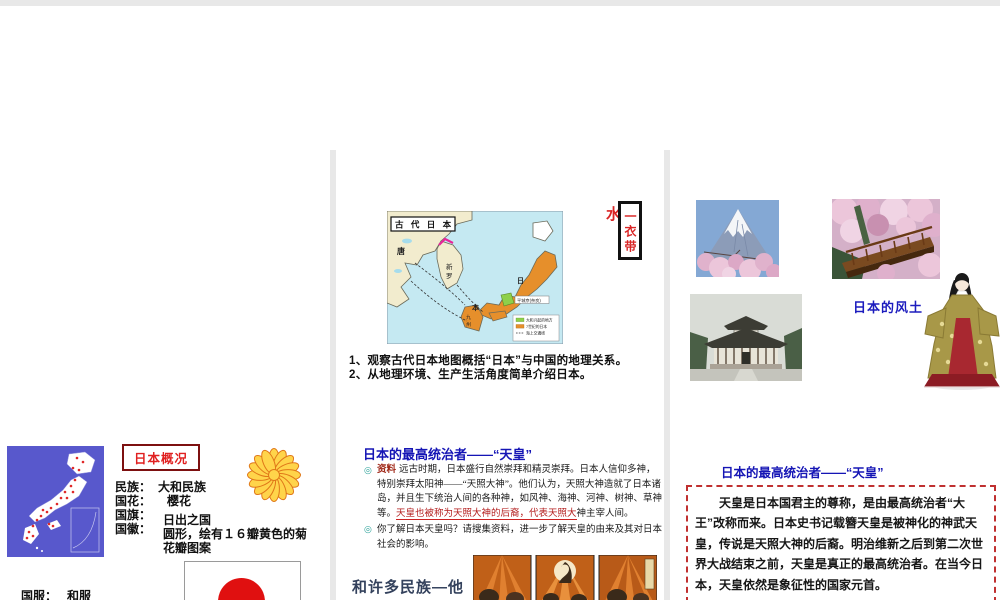  What do you see at coordinates (529, 300) in the screenshot?
I see `map-label-capital: 平城京(奈良)` at bounding box center [529, 300].